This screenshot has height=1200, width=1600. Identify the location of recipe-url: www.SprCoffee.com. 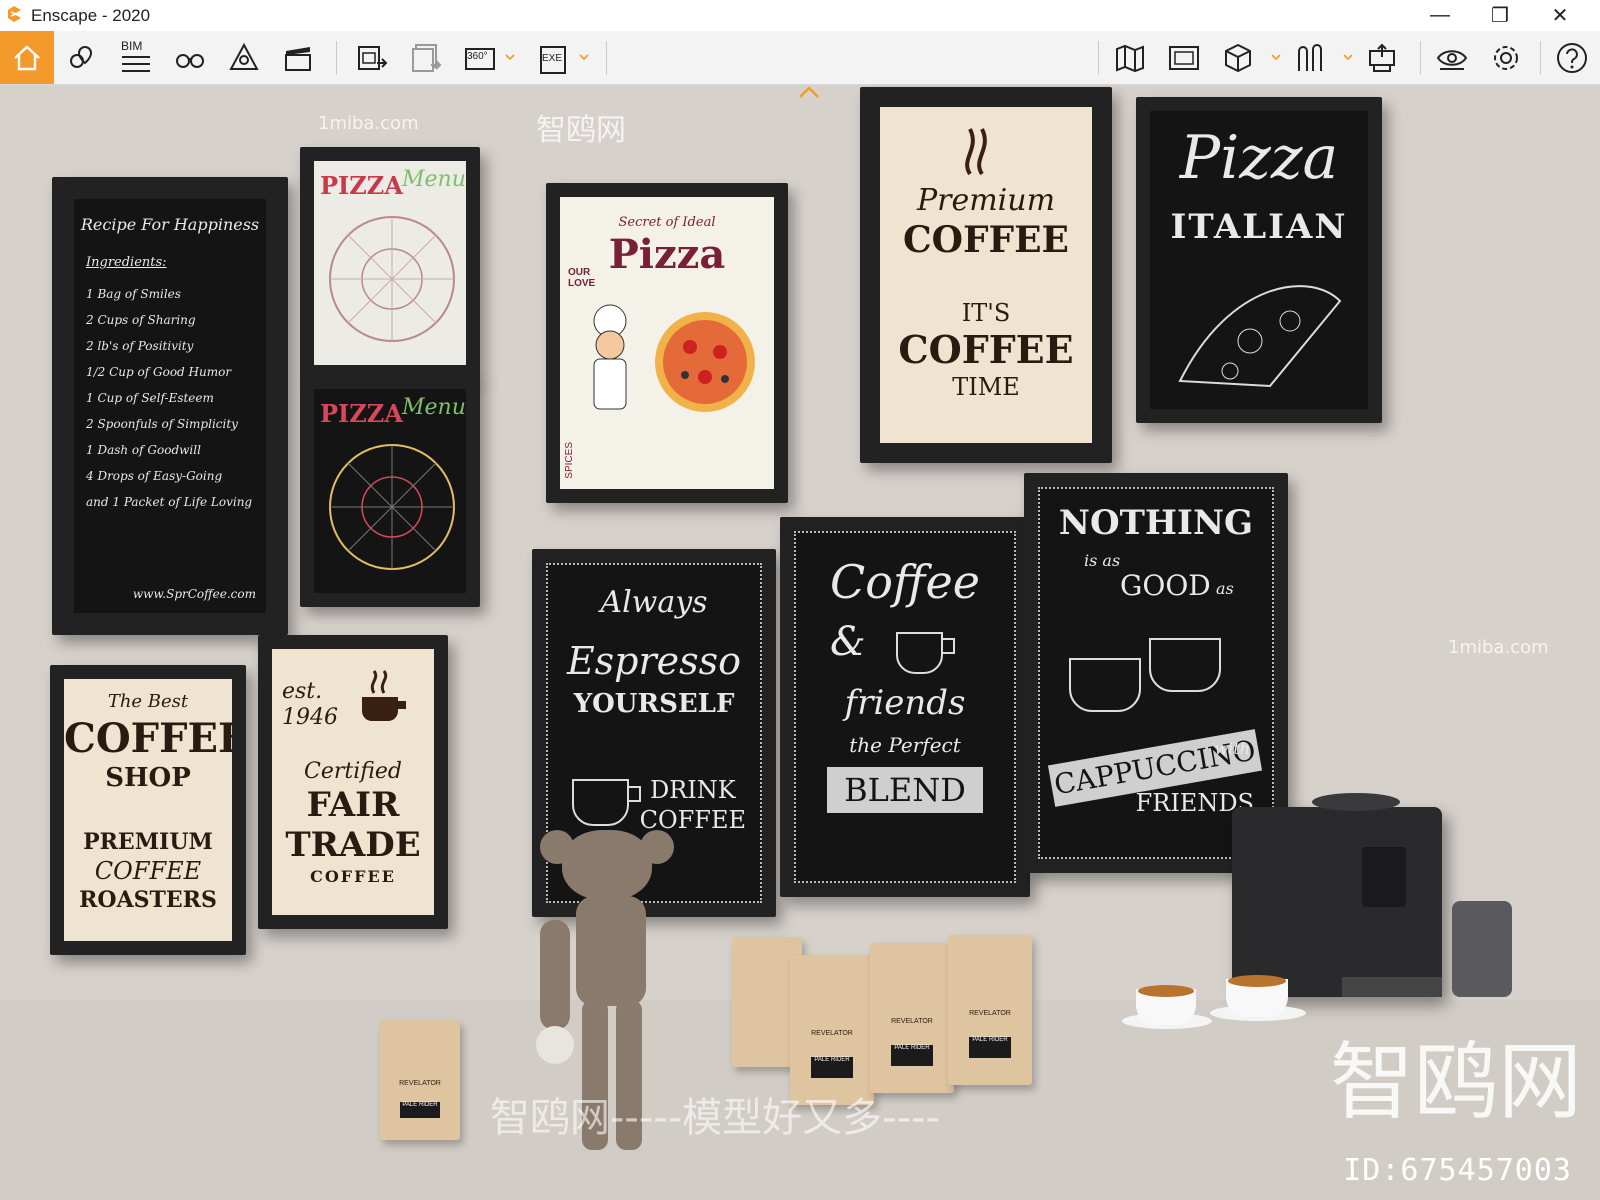
(194, 594).